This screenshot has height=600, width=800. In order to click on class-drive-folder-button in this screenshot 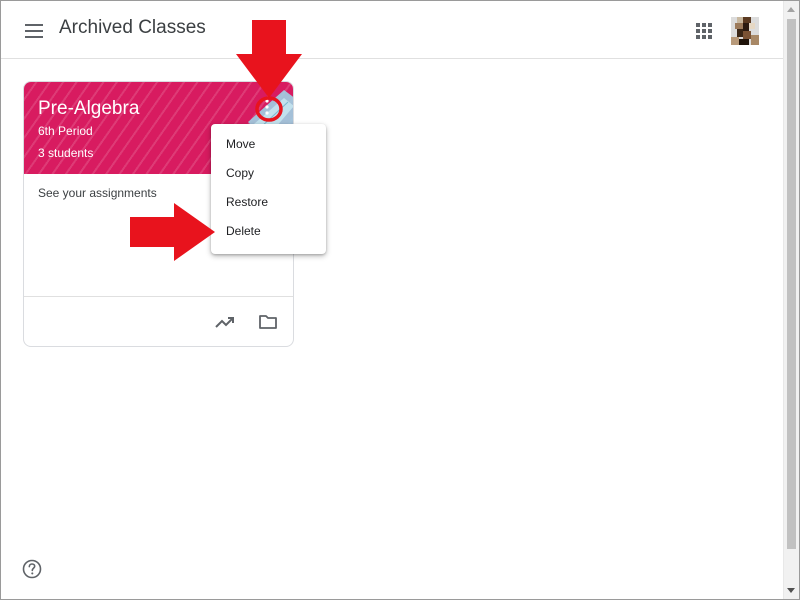, I will do `click(268, 322)`.